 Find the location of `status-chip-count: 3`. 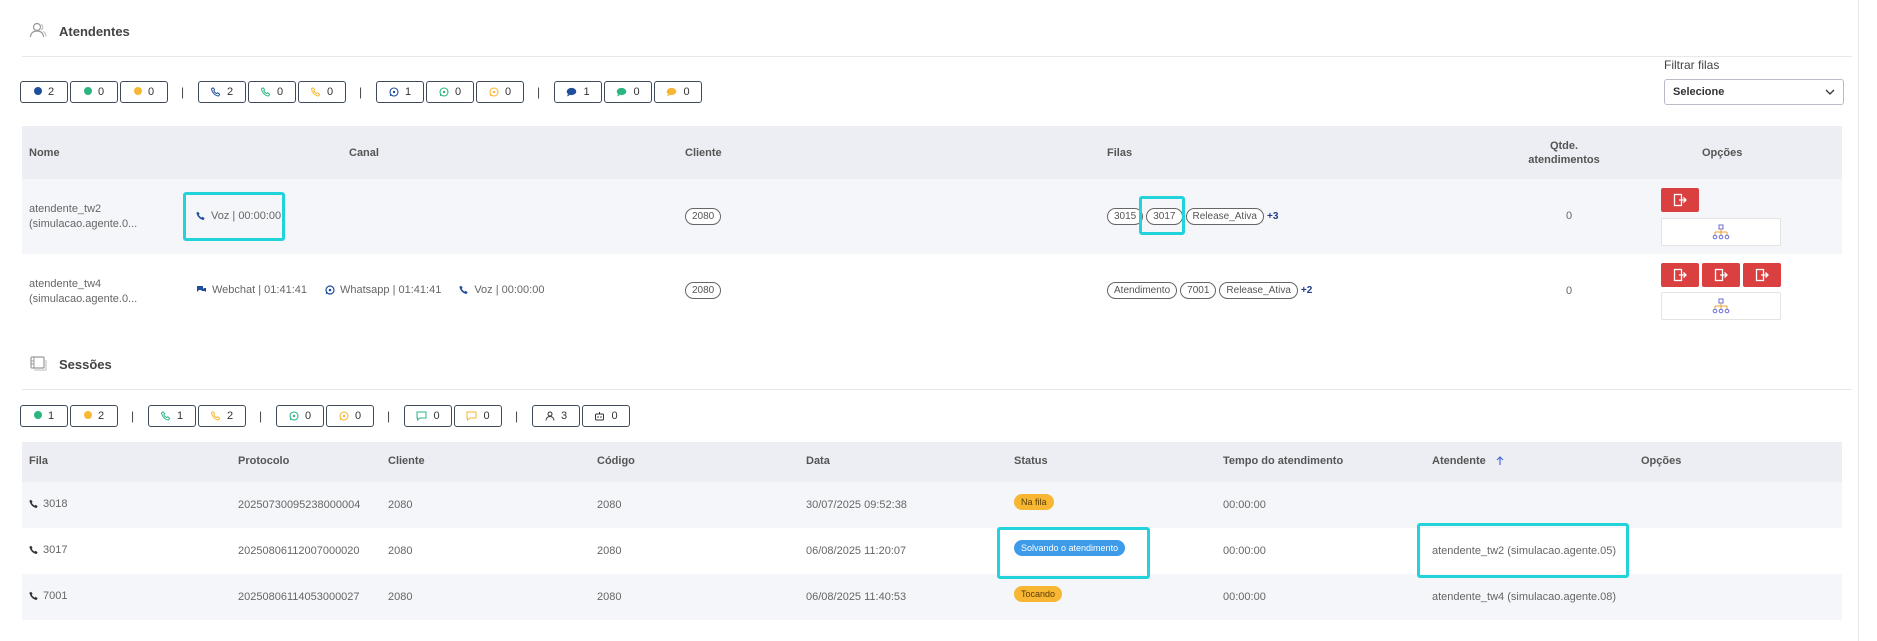

status-chip-count: 3 is located at coordinates (564, 416).